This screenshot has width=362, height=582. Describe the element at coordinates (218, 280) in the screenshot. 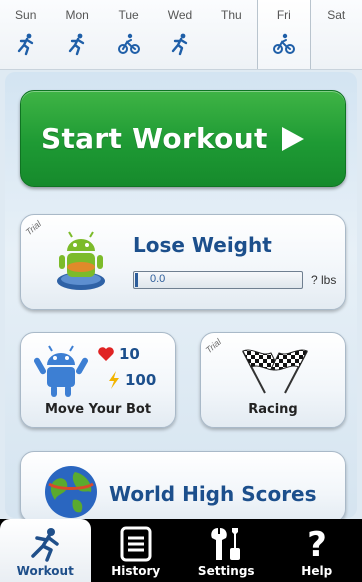

I see `weight-progress-bar: 0.0` at that location.